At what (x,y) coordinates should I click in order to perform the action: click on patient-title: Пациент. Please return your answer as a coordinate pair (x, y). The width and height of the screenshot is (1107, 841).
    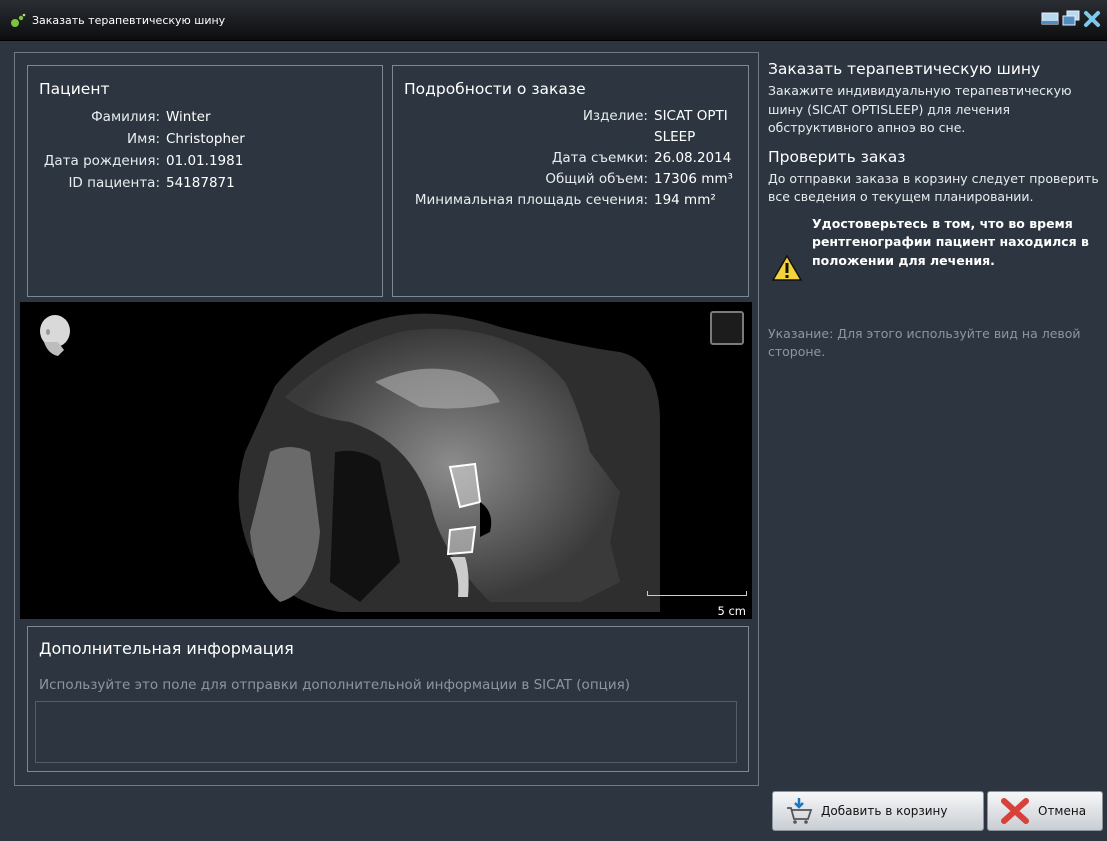
    Looking at the image, I should click on (74, 89).